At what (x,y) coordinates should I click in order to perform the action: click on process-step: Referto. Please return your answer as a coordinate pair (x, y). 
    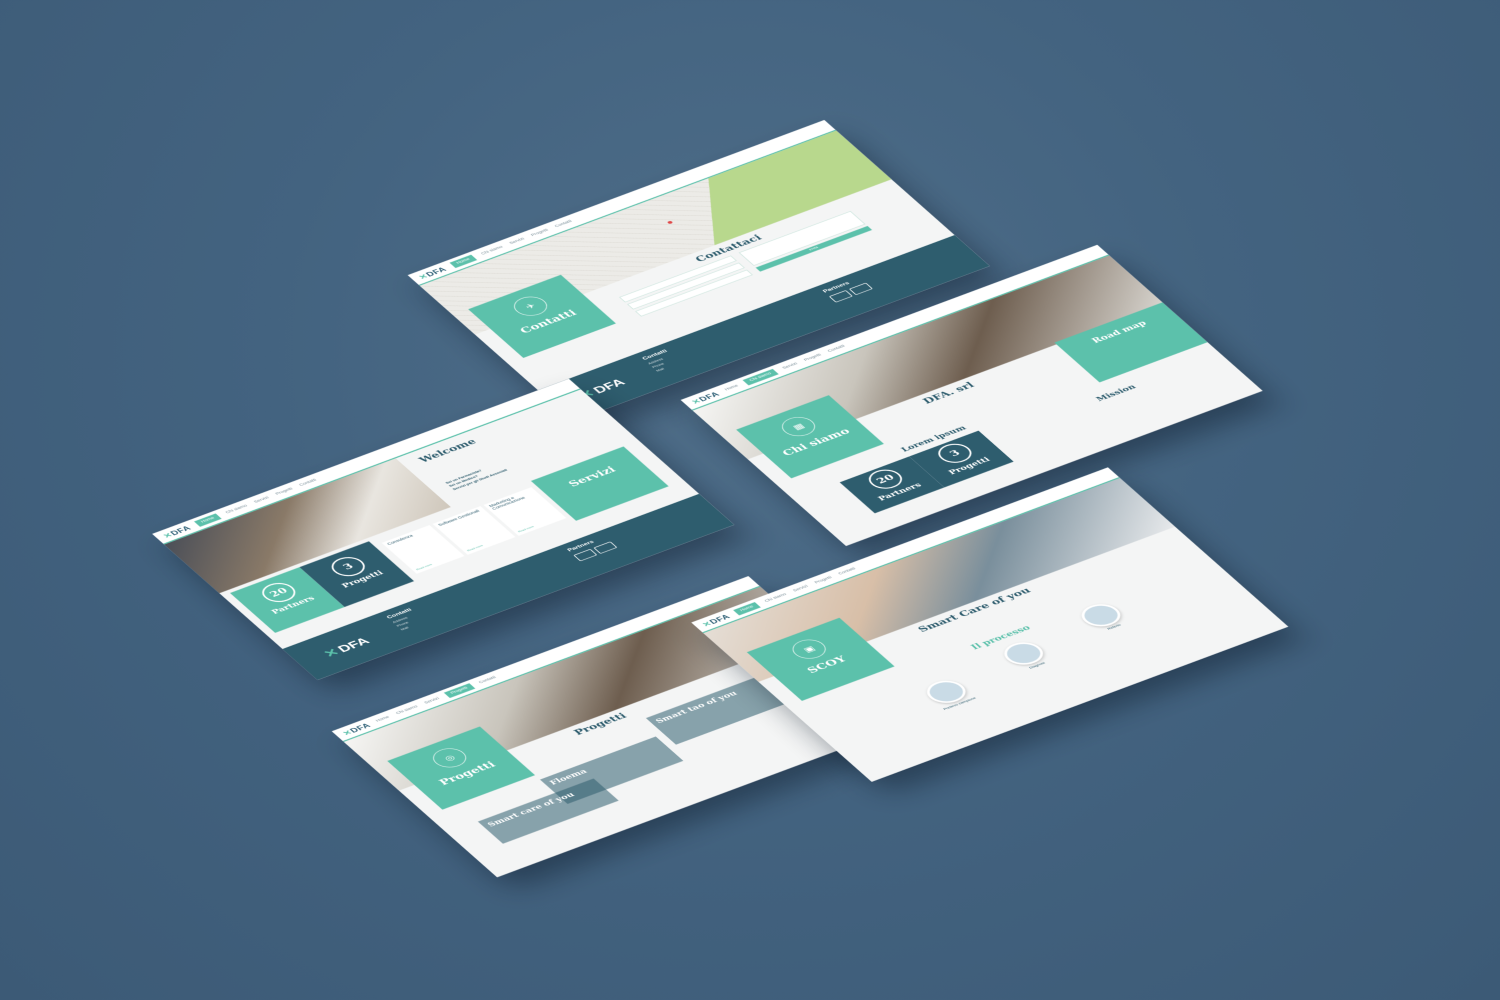
    Looking at the image, I should click on (1103, 617).